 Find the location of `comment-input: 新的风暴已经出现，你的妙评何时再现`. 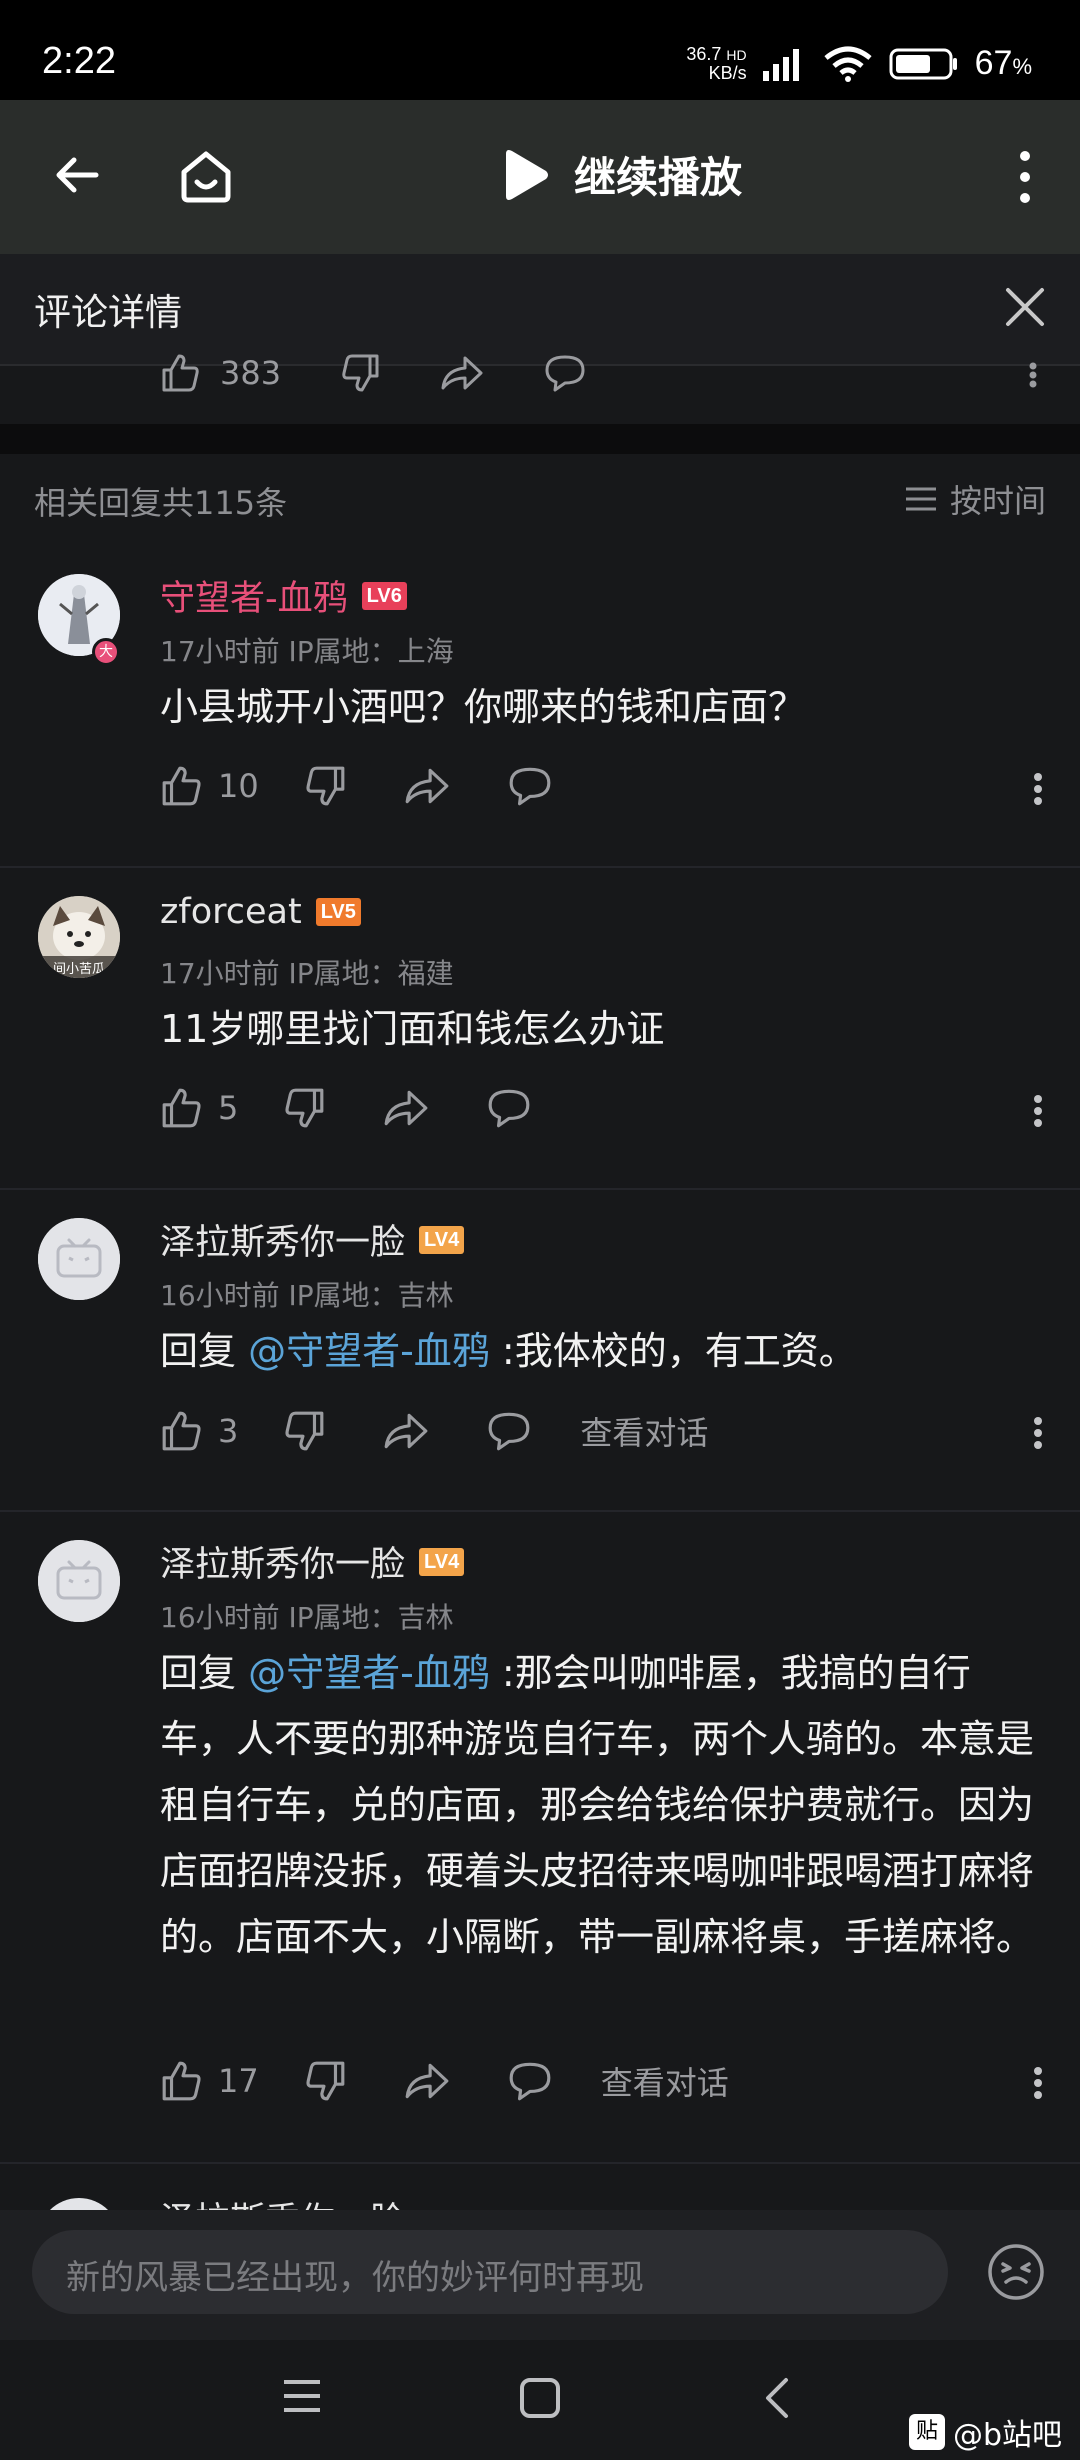

comment-input: 新的风暴已经出现，你的妙评何时再现 is located at coordinates (490, 2272).